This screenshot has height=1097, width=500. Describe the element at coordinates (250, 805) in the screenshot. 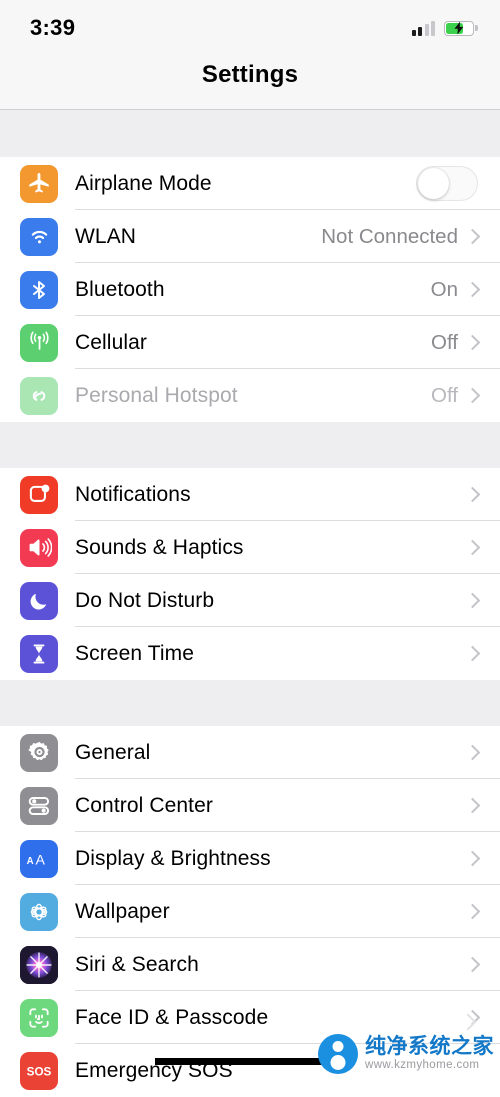

I see `settings-row-control-center: Control Center` at that location.